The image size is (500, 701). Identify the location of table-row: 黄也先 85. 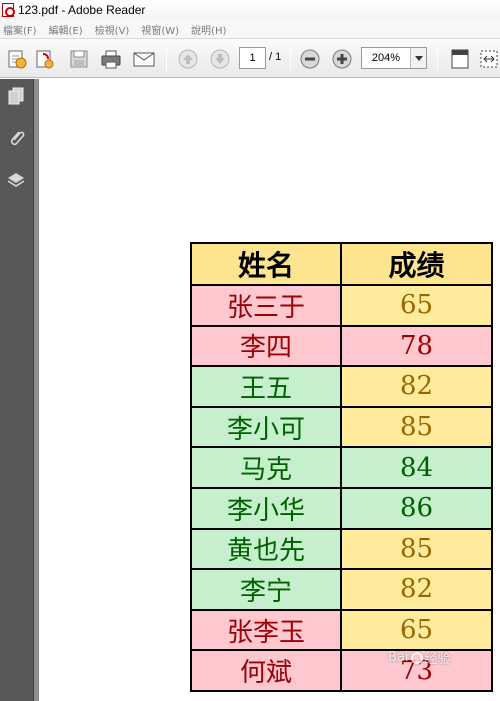
(341, 549).